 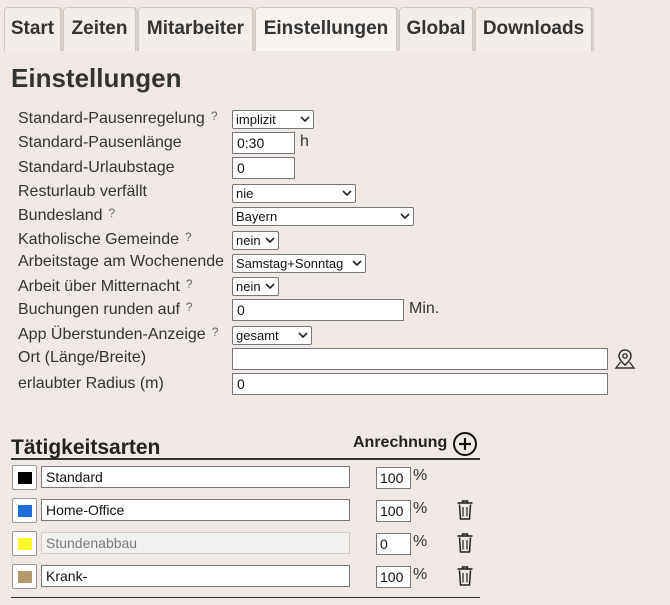 I want to click on map-location-icon, so click(x=625, y=359).